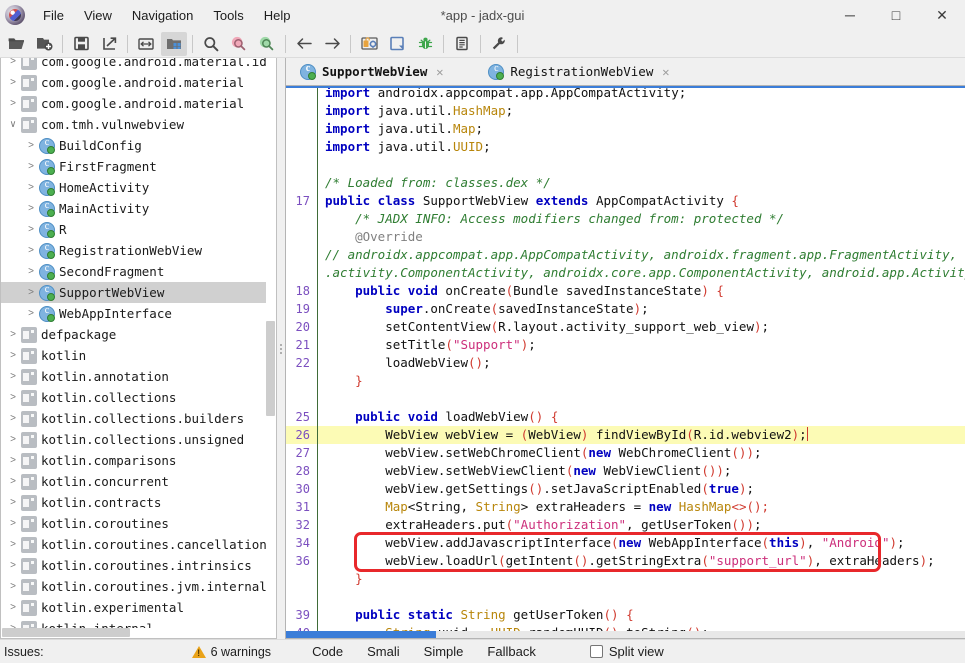 Image resolution: width=965 pixels, height=663 pixels. Describe the element at coordinates (397, 44) in the screenshot. I see `quark-icon` at that location.